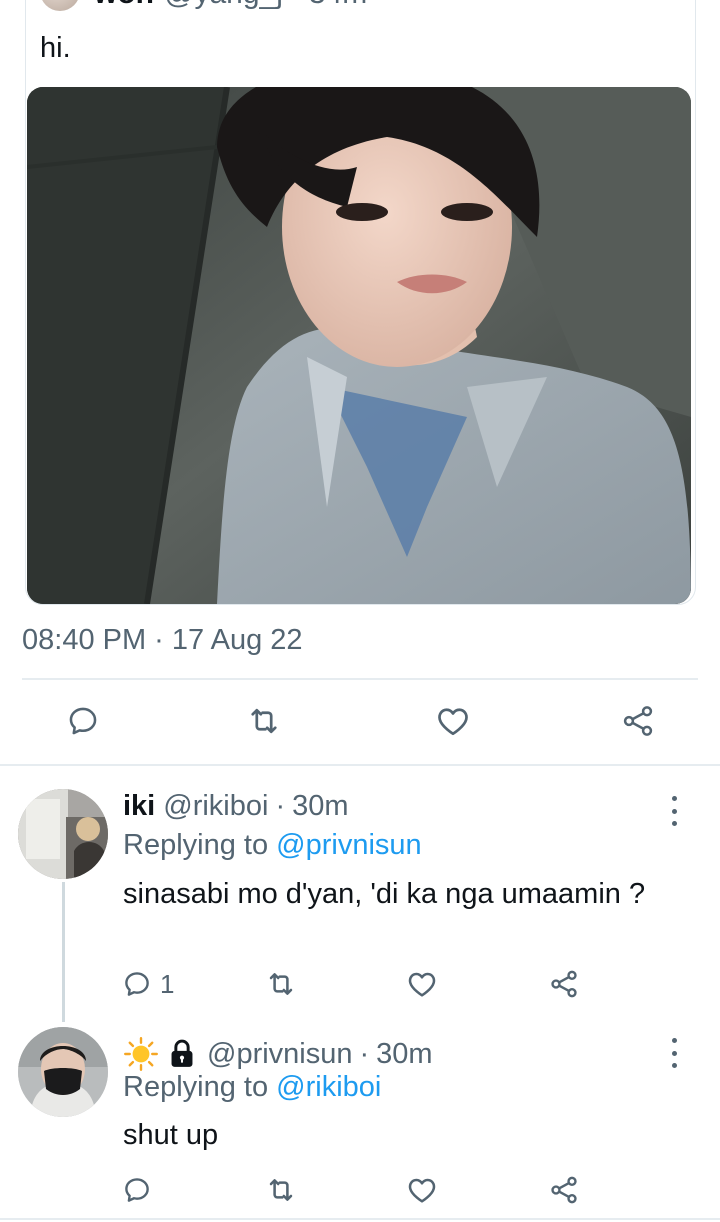 This screenshot has height=1222, width=720. I want to click on quoted-tweet-header: won @yang_j · 34m, so click(203, 8).